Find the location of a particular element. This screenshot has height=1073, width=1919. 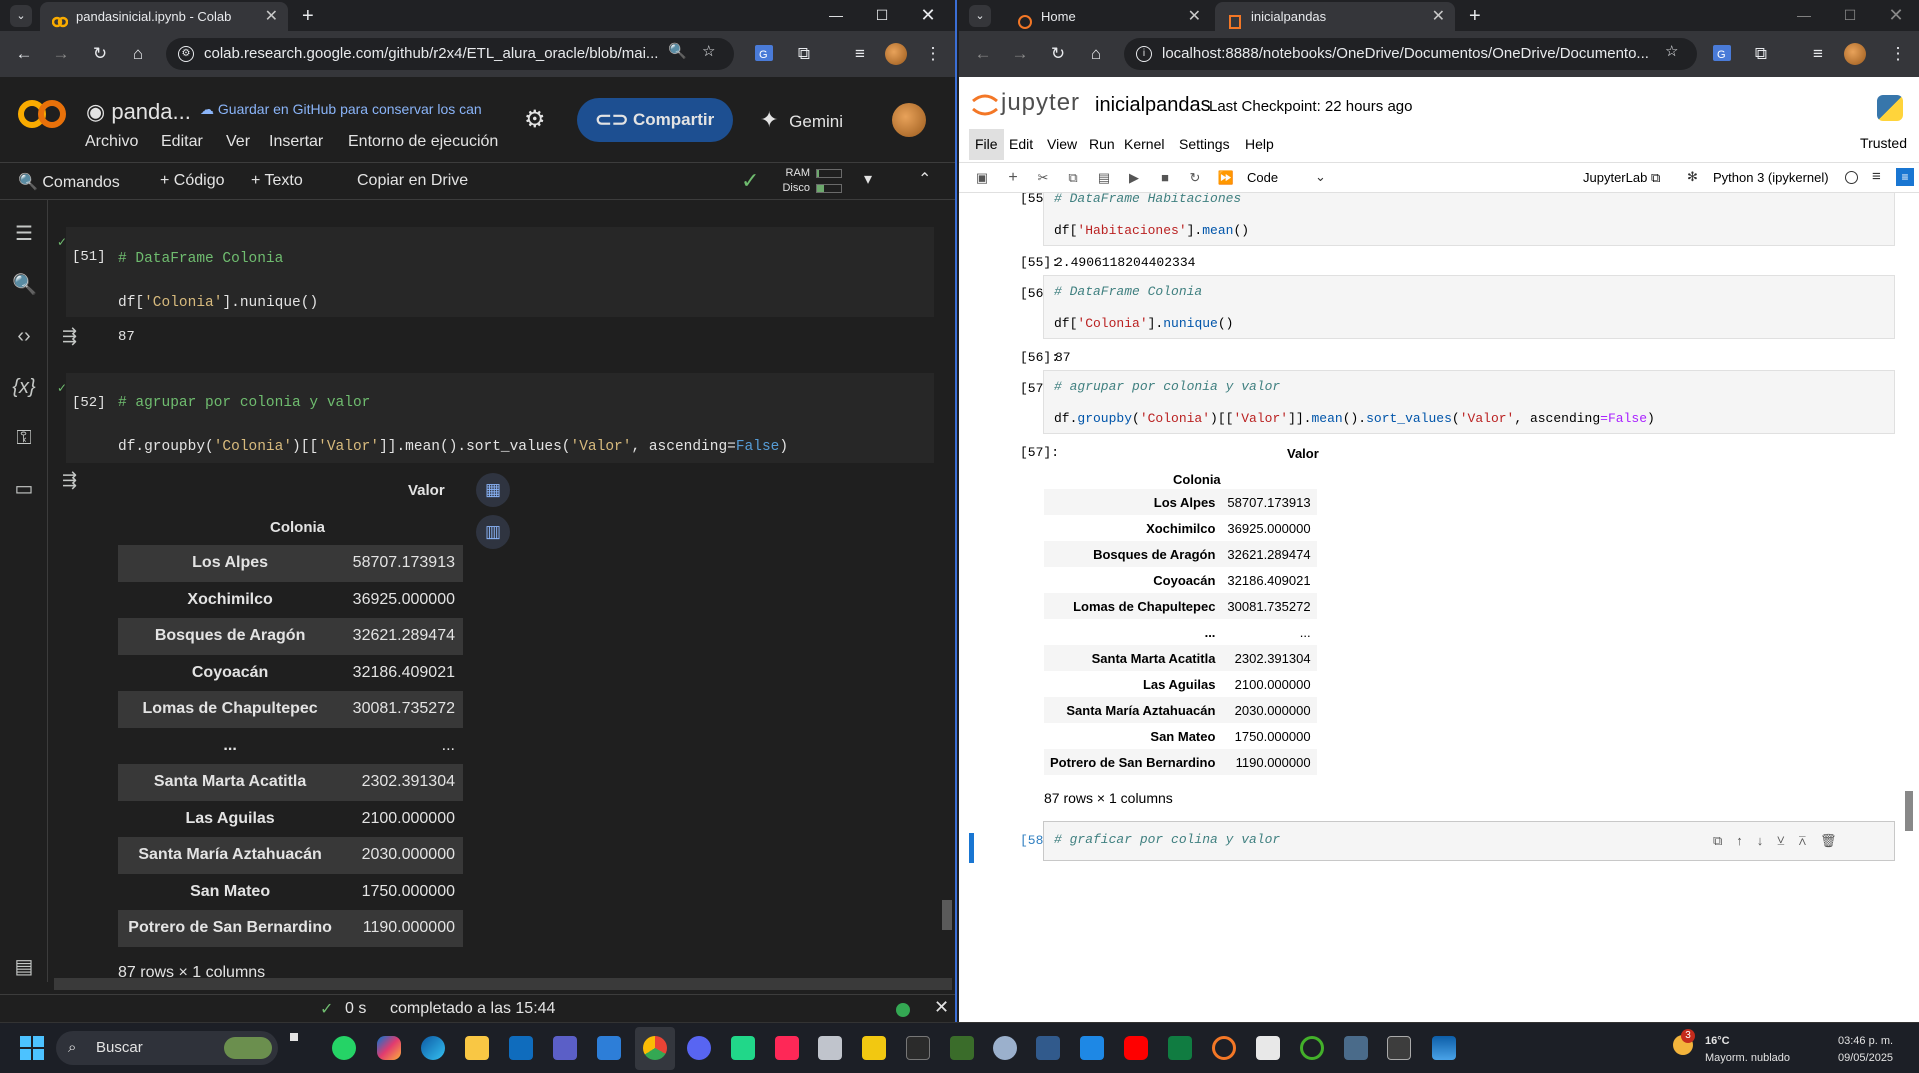

app-window-icon is located at coordinates (1092, 1048).